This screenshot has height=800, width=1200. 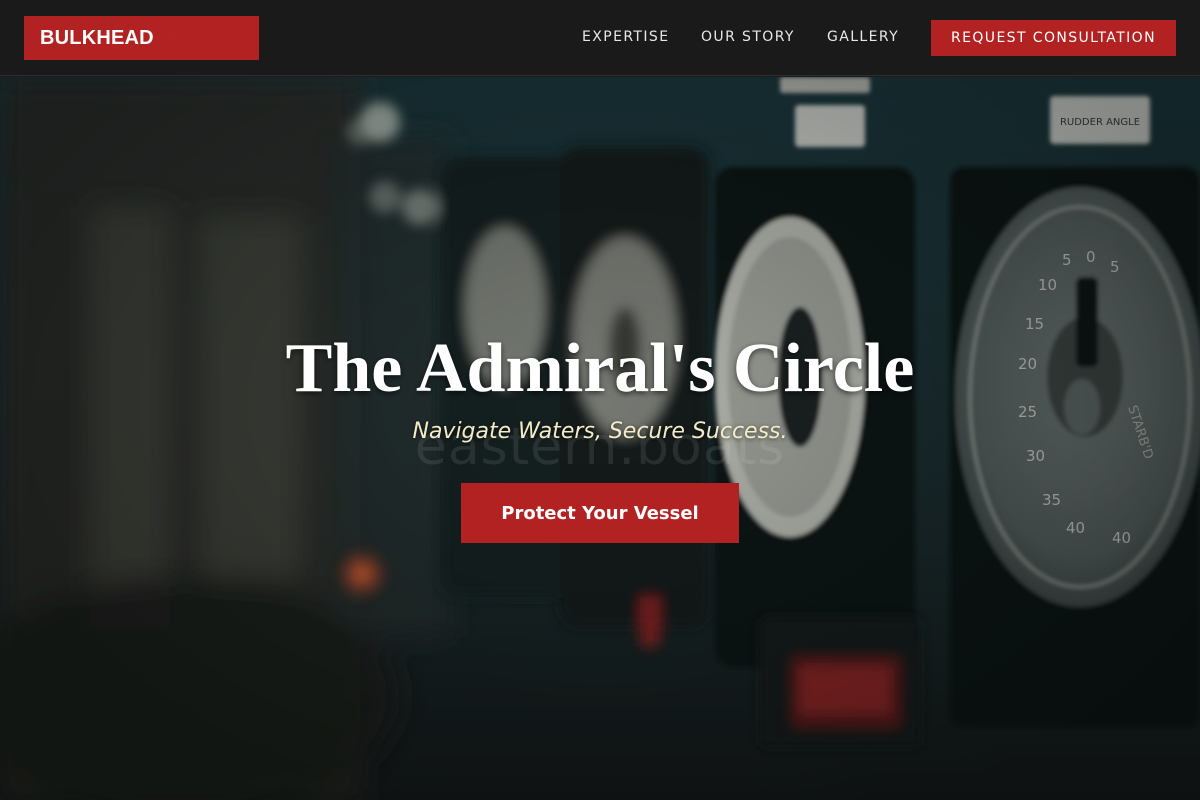 What do you see at coordinates (1100, 122) in the screenshot?
I see `placard-label: RUDDER ANGLE` at bounding box center [1100, 122].